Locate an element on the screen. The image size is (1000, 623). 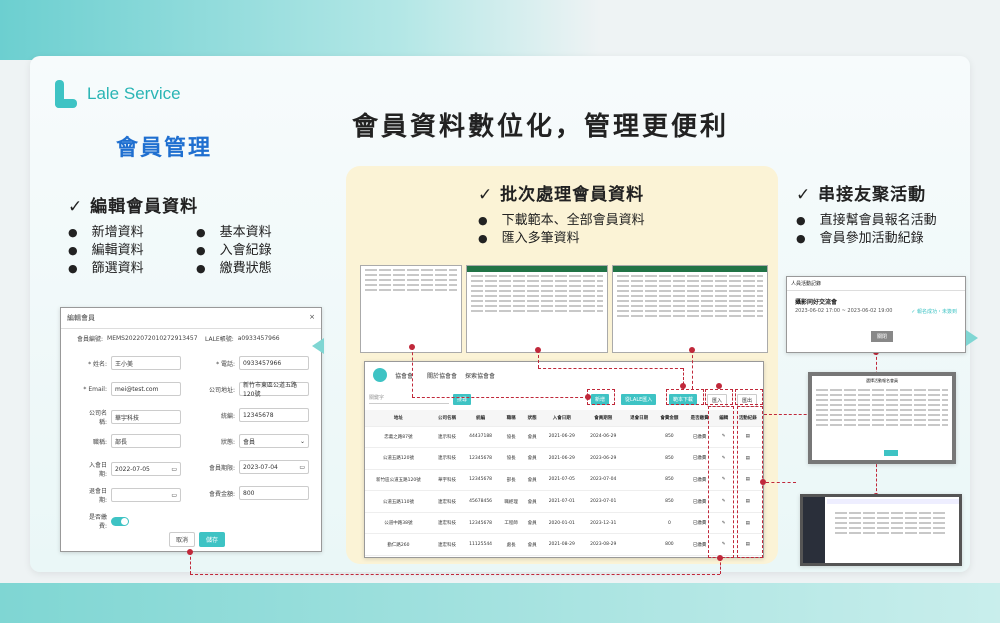
brand-name: Lale Service is located at coordinates (134, 93).